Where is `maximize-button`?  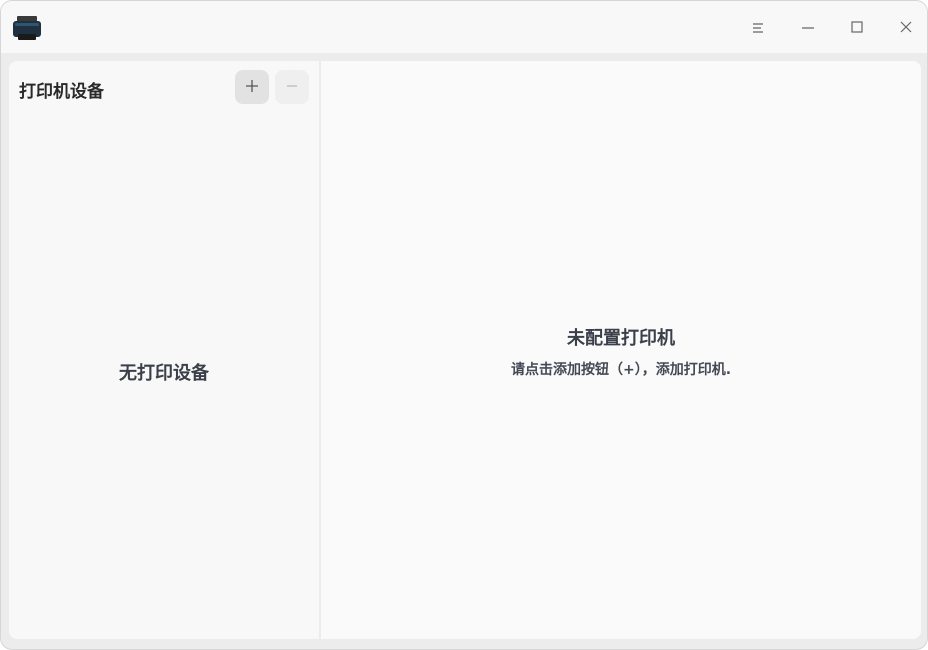
maximize-button is located at coordinates (857, 28).